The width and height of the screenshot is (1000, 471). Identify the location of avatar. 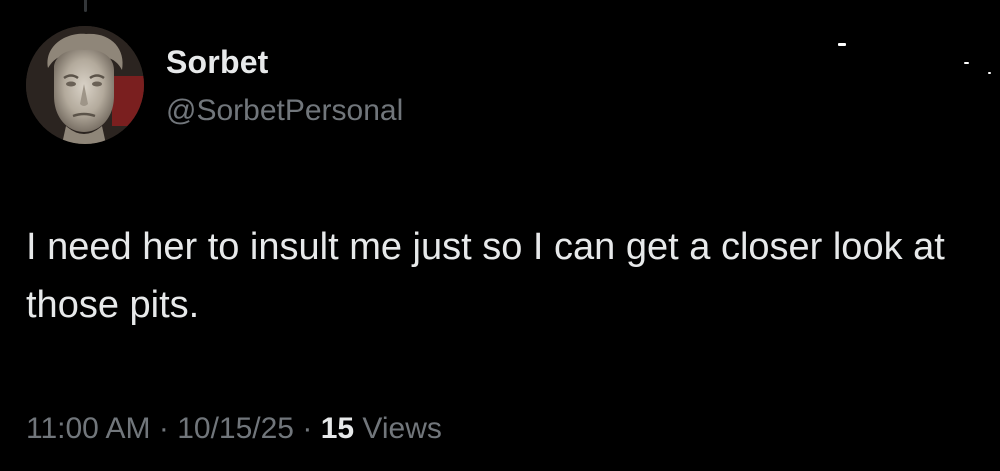
(85, 85).